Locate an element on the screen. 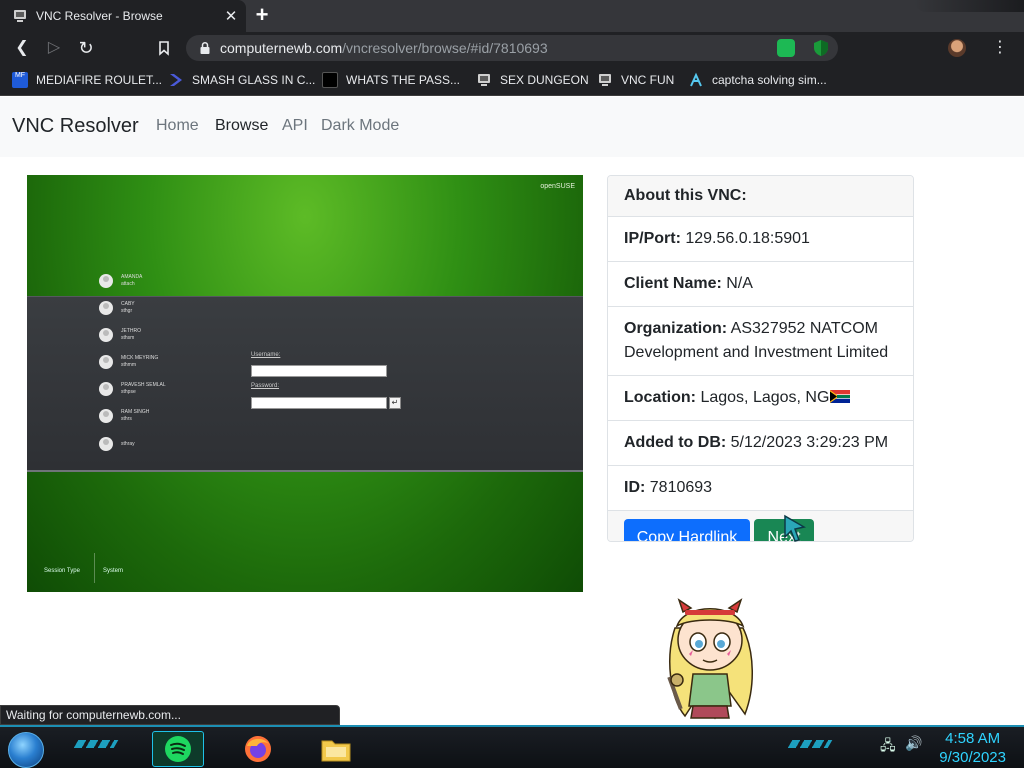 Image resolution: width=1024 pixels, height=768 pixels. location-row: Location: Lagos, Lagos, NG is located at coordinates (760, 398).